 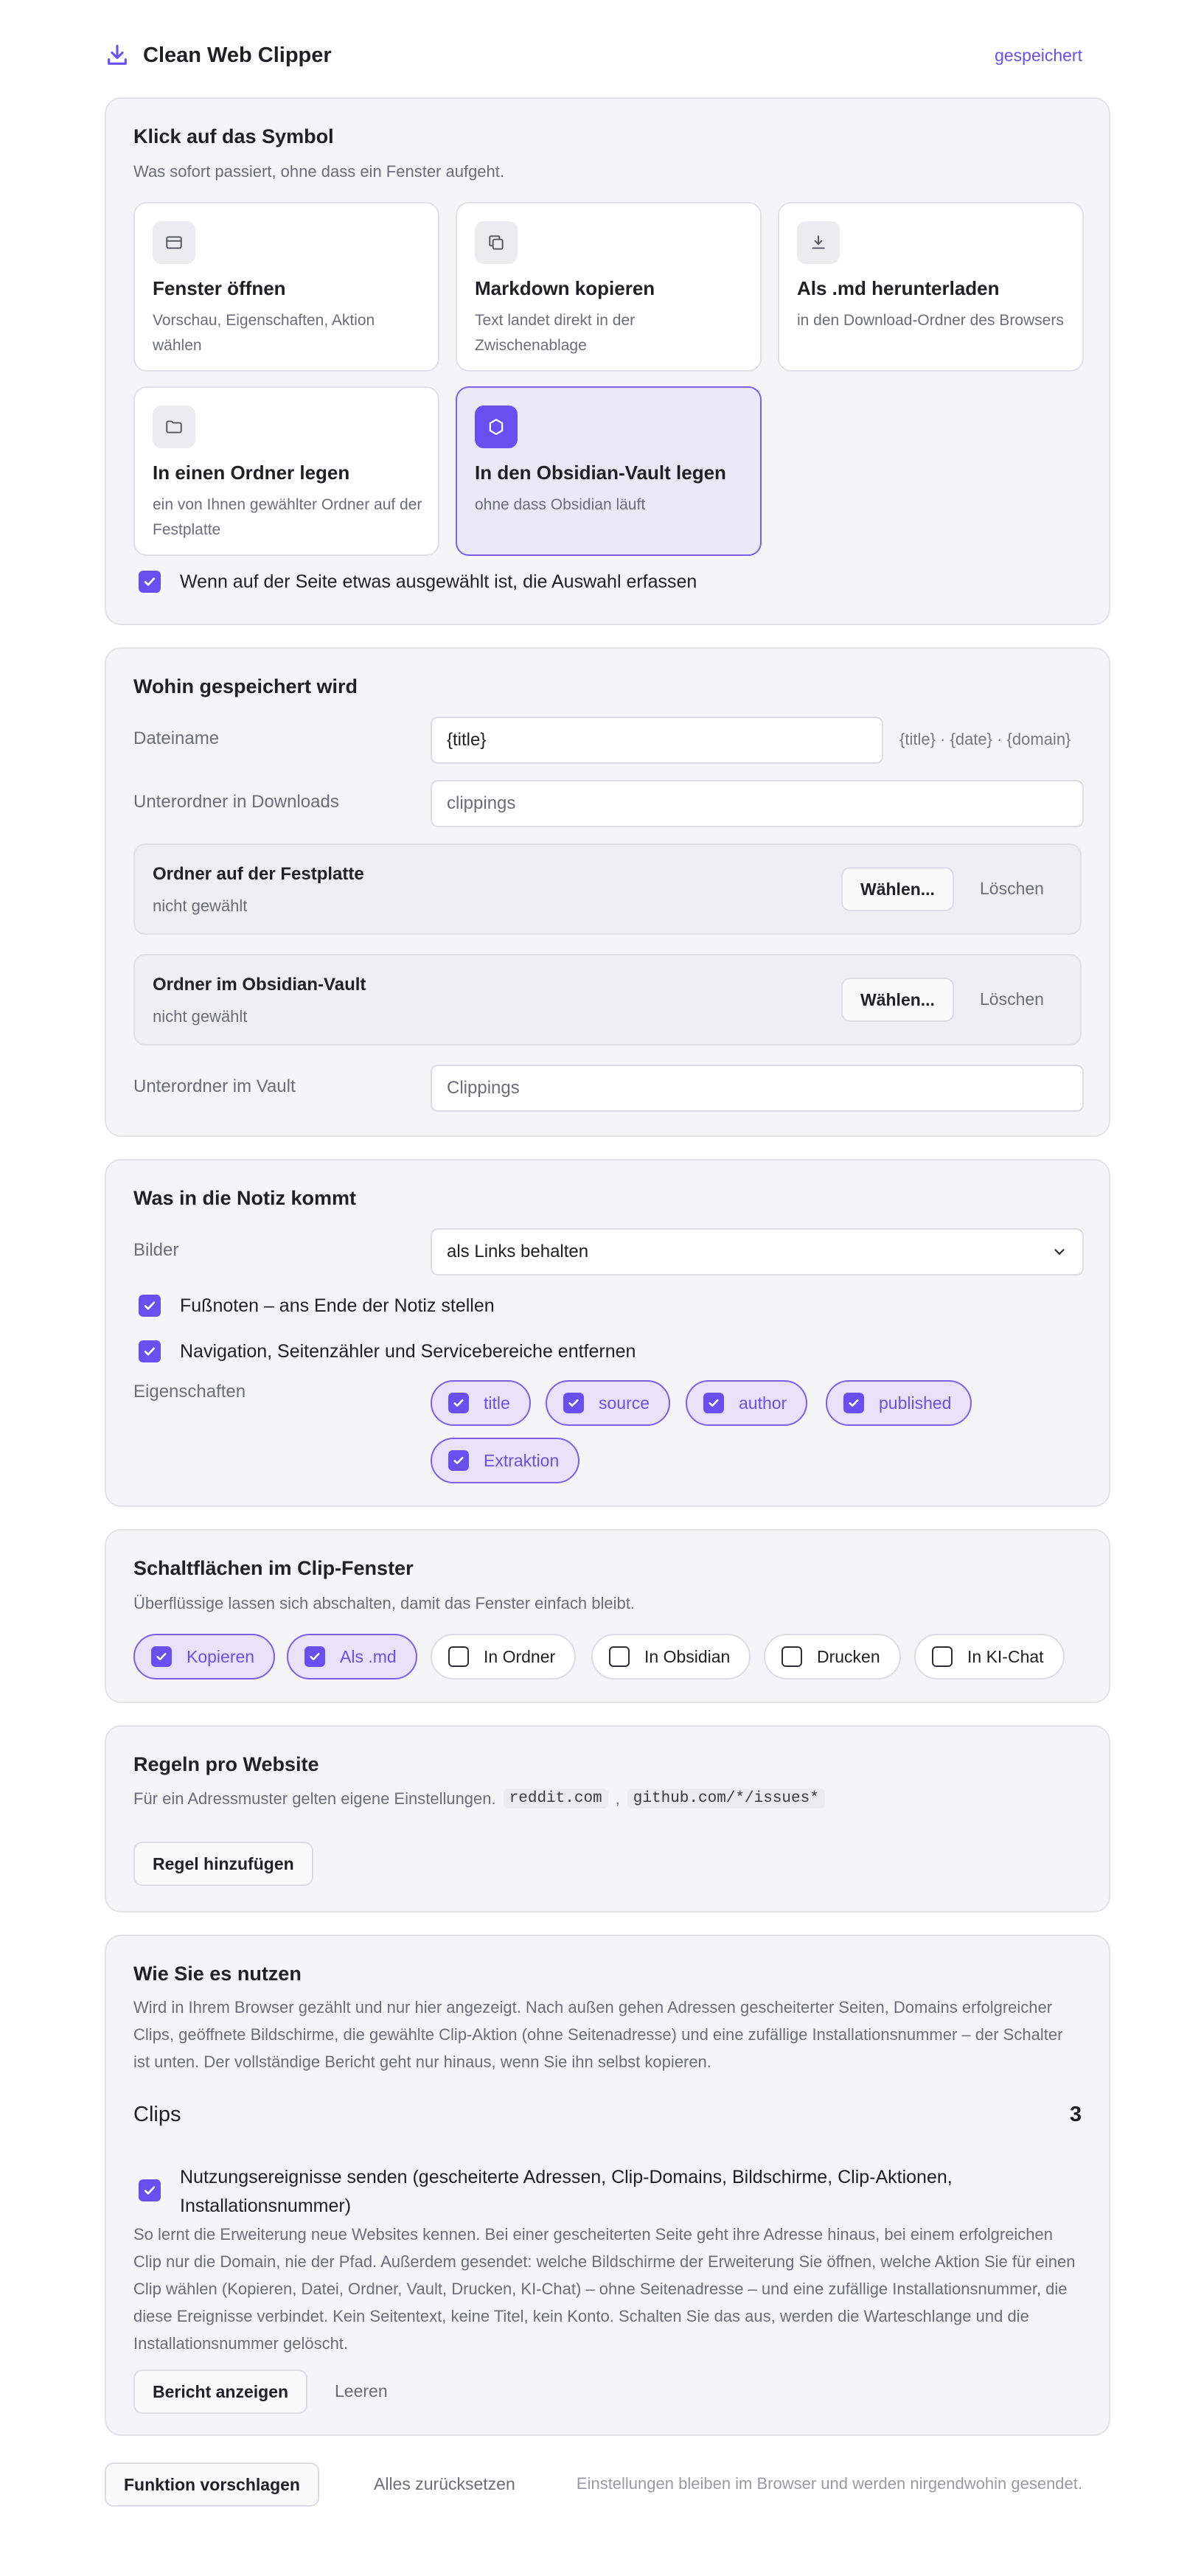 What do you see at coordinates (565, 288) in the screenshot?
I see `option-title: Markdown kopieren` at bounding box center [565, 288].